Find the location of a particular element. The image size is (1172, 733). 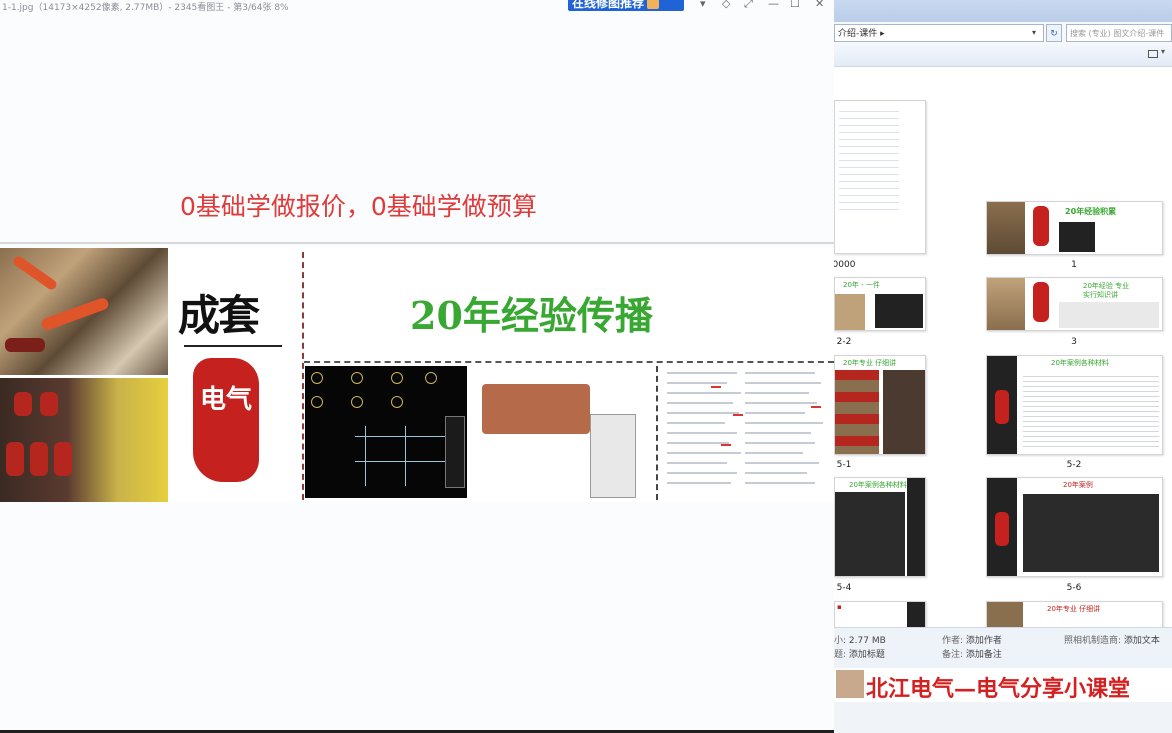

thumb-caption: 20年案例 is located at coordinates (1078, 485).